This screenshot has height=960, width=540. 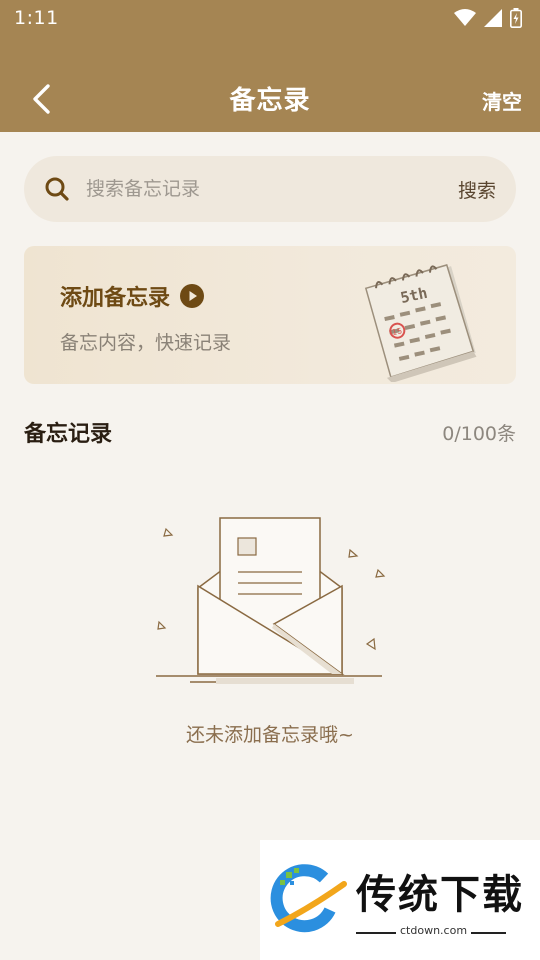 I want to click on watermark: 传统下载 ctdown.com, so click(x=400, y=900).